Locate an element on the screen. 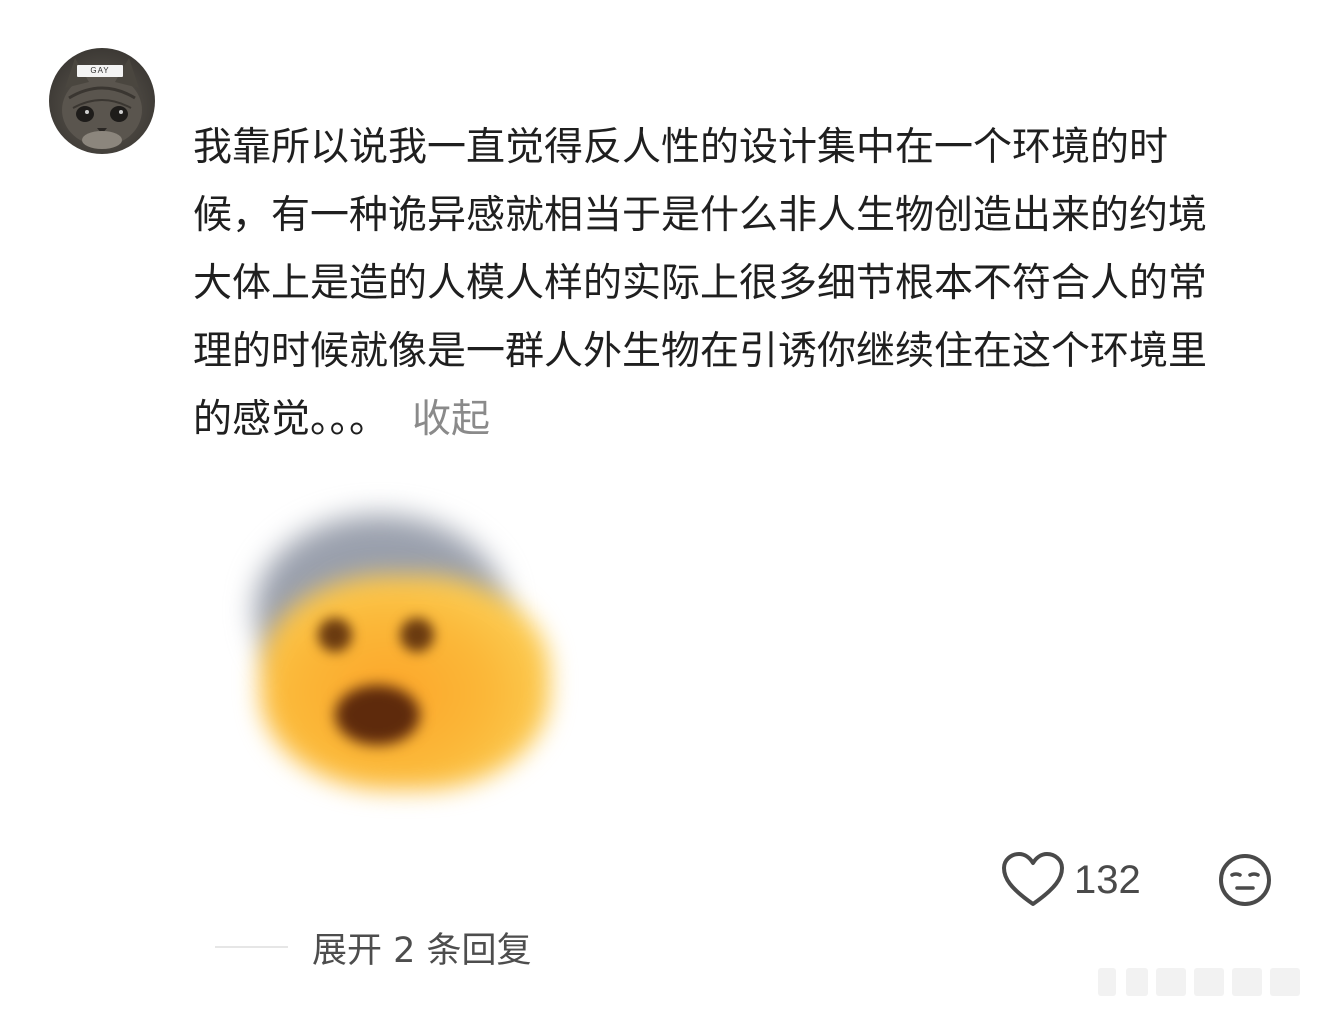 Image resolution: width=1320 pixels, height=1013 pixels. user-avatar: GAY is located at coordinates (102, 101).